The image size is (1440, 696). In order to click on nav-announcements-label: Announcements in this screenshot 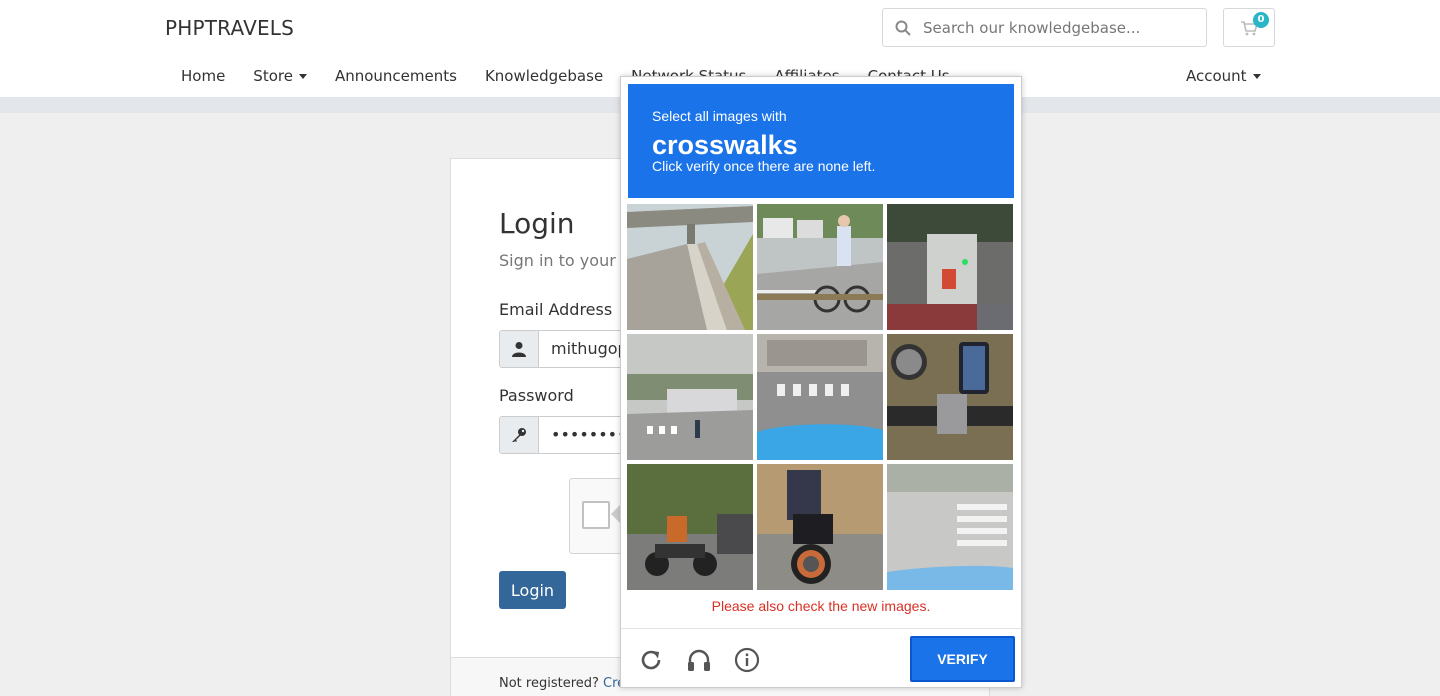, I will do `click(395, 76)`.